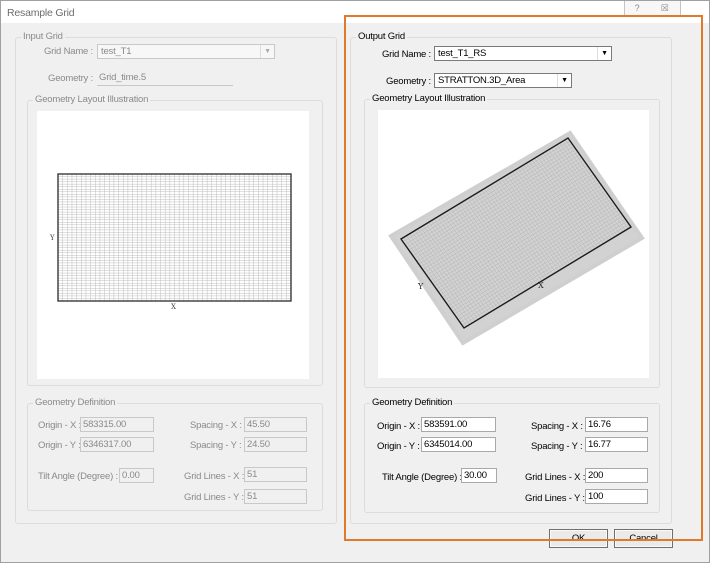 The width and height of the screenshot is (710, 563). Describe the element at coordinates (616, 444) in the screenshot. I see `output-spacing-y-field: 16.77` at that location.